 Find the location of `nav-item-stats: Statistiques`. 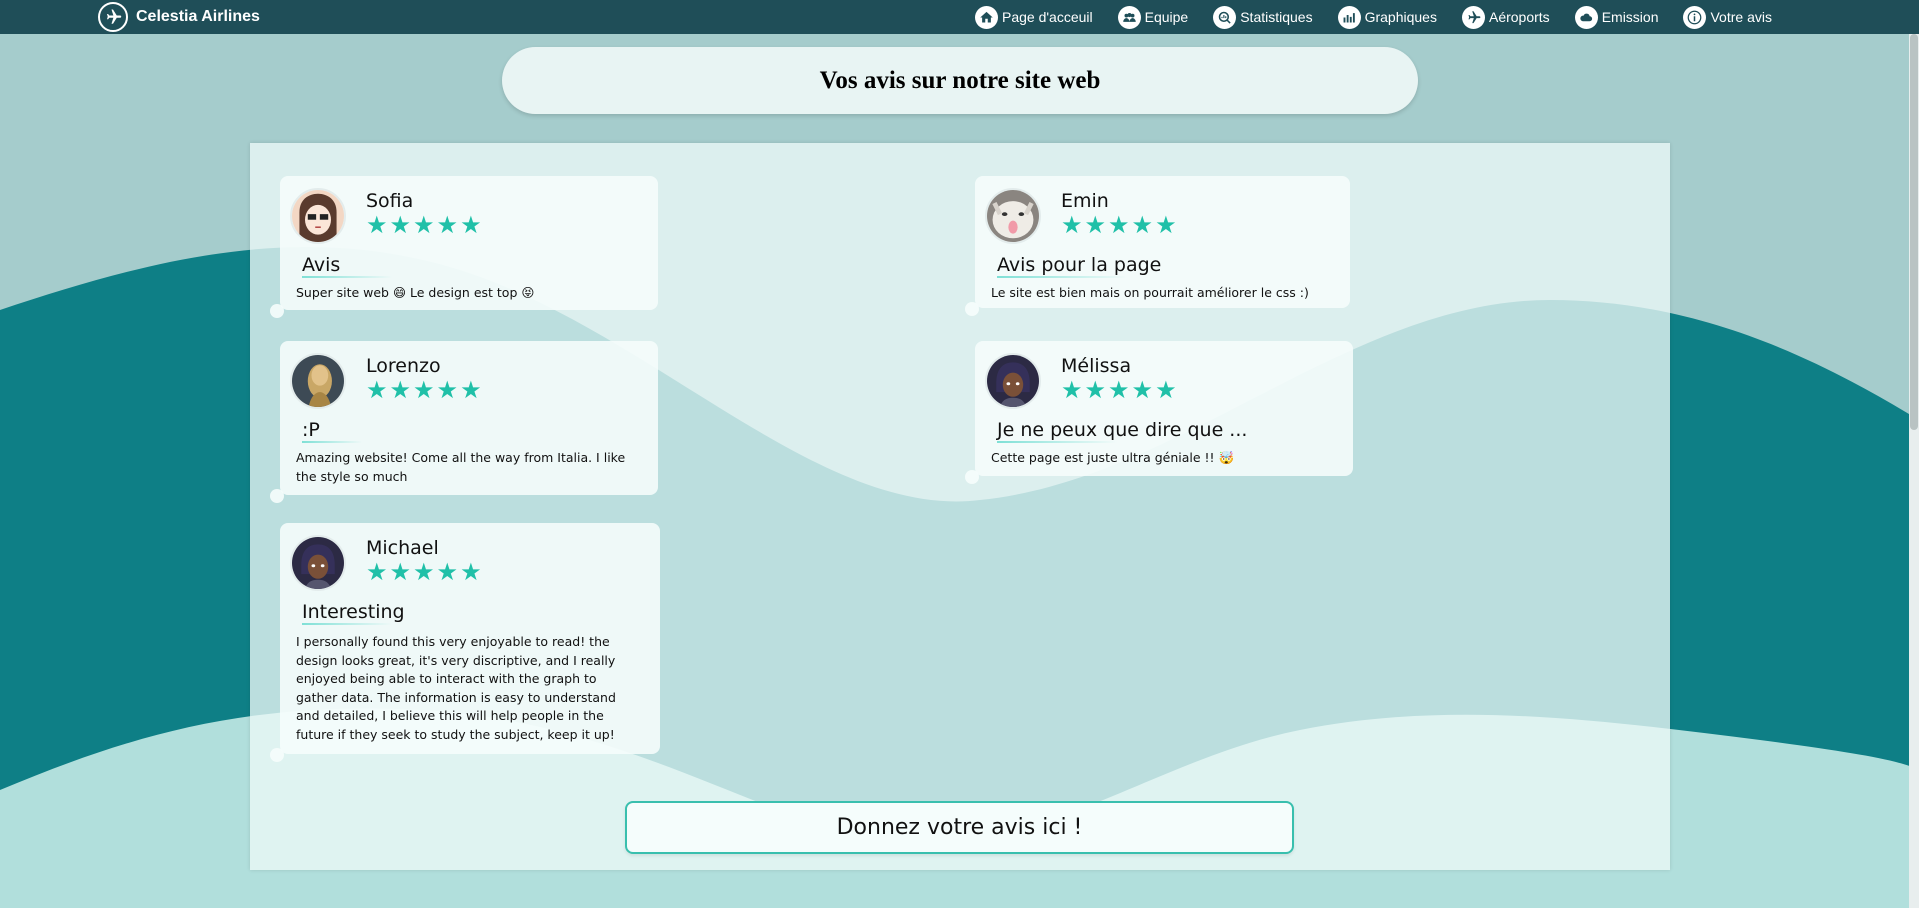

nav-item-stats: Statistiques is located at coordinates (1263, 17).